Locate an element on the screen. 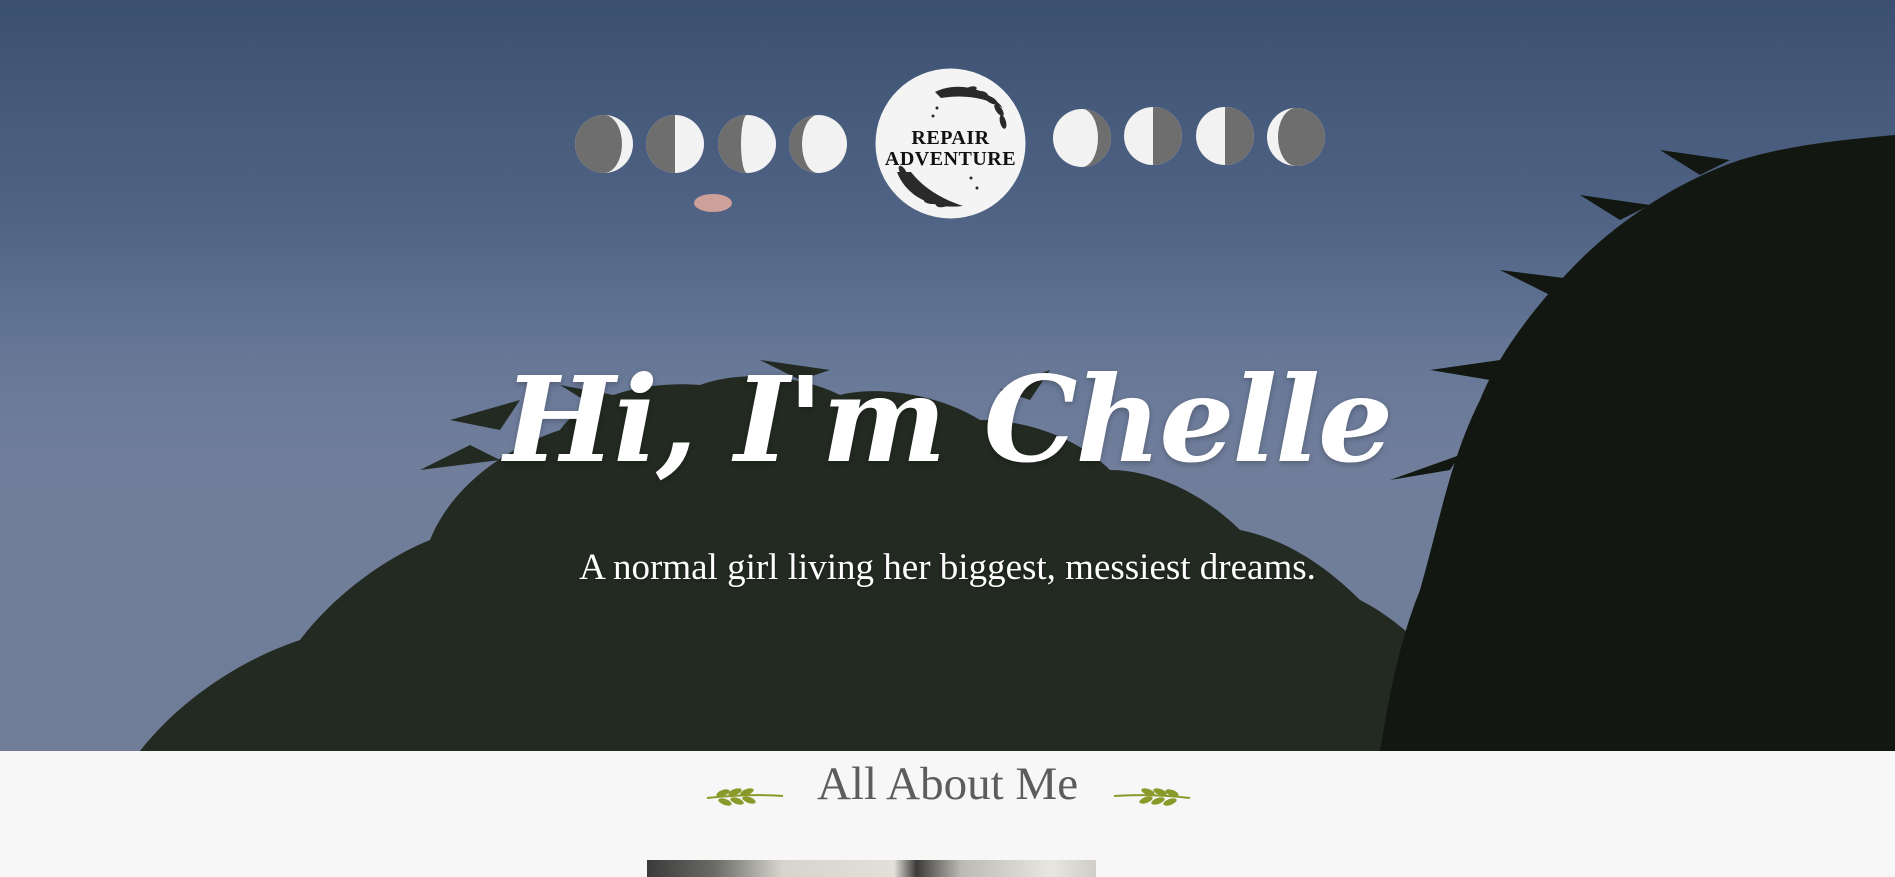  first-quarter-icon is located at coordinates (675, 144).